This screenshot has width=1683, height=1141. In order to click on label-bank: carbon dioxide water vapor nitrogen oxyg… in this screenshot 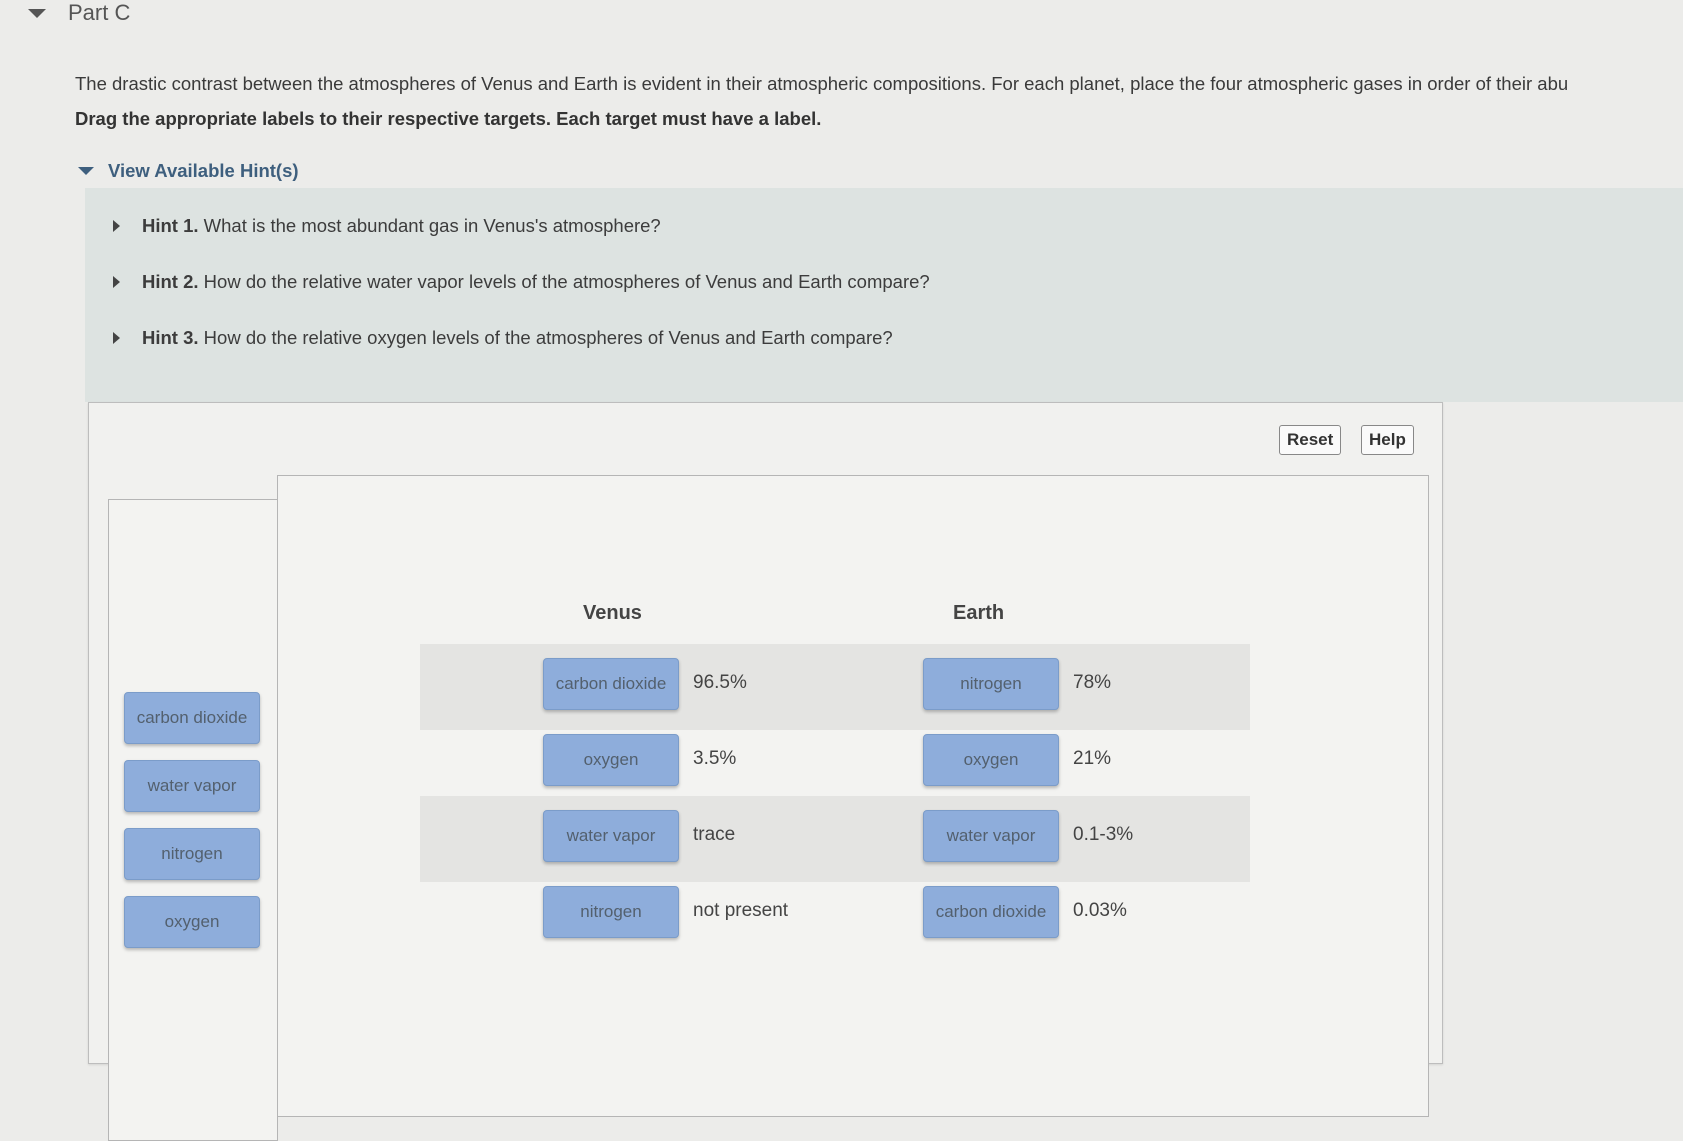, I will do `click(193, 820)`.